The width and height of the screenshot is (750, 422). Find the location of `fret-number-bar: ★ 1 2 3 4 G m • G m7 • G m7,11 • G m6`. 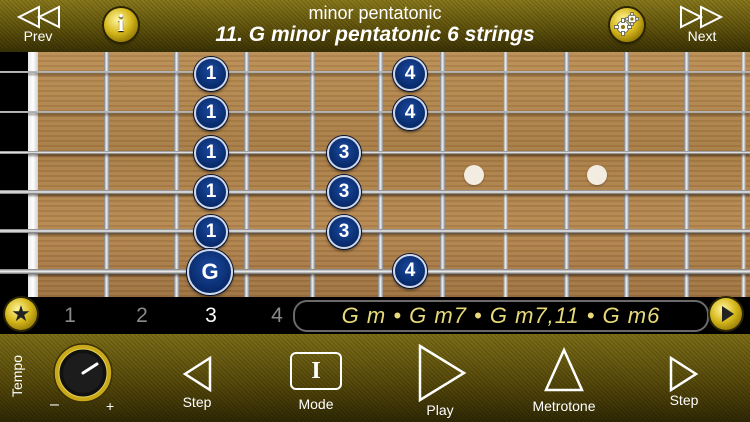

fret-number-bar: ★ 1 2 3 4 G m • G m7 • G m7,11 • G m6 is located at coordinates (375, 315).